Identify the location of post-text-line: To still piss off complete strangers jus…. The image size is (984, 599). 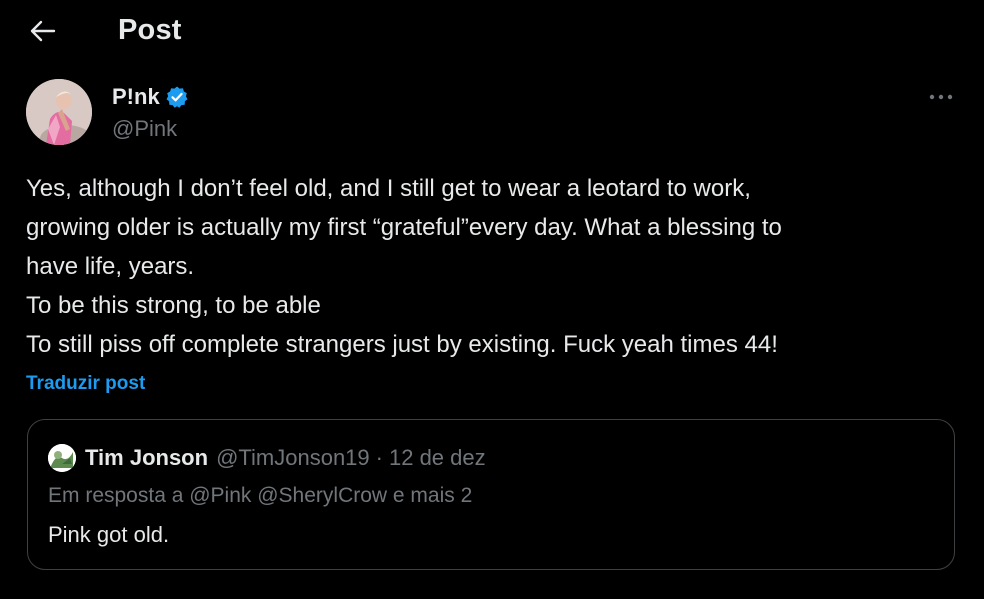
(402, 344).